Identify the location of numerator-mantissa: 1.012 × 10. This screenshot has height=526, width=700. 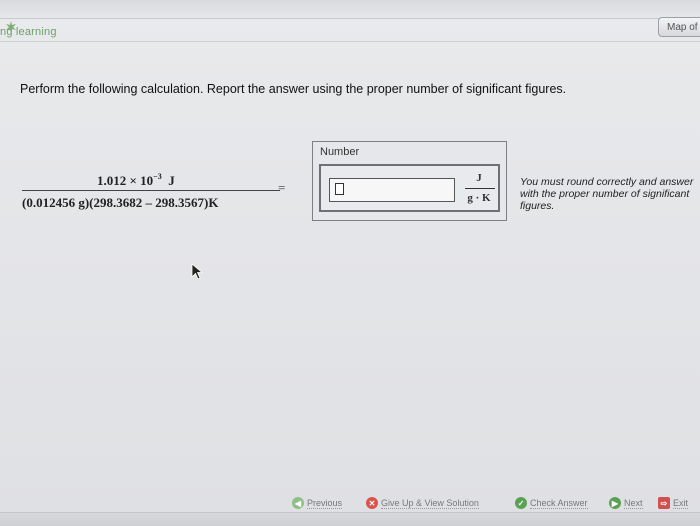
(125, 180).